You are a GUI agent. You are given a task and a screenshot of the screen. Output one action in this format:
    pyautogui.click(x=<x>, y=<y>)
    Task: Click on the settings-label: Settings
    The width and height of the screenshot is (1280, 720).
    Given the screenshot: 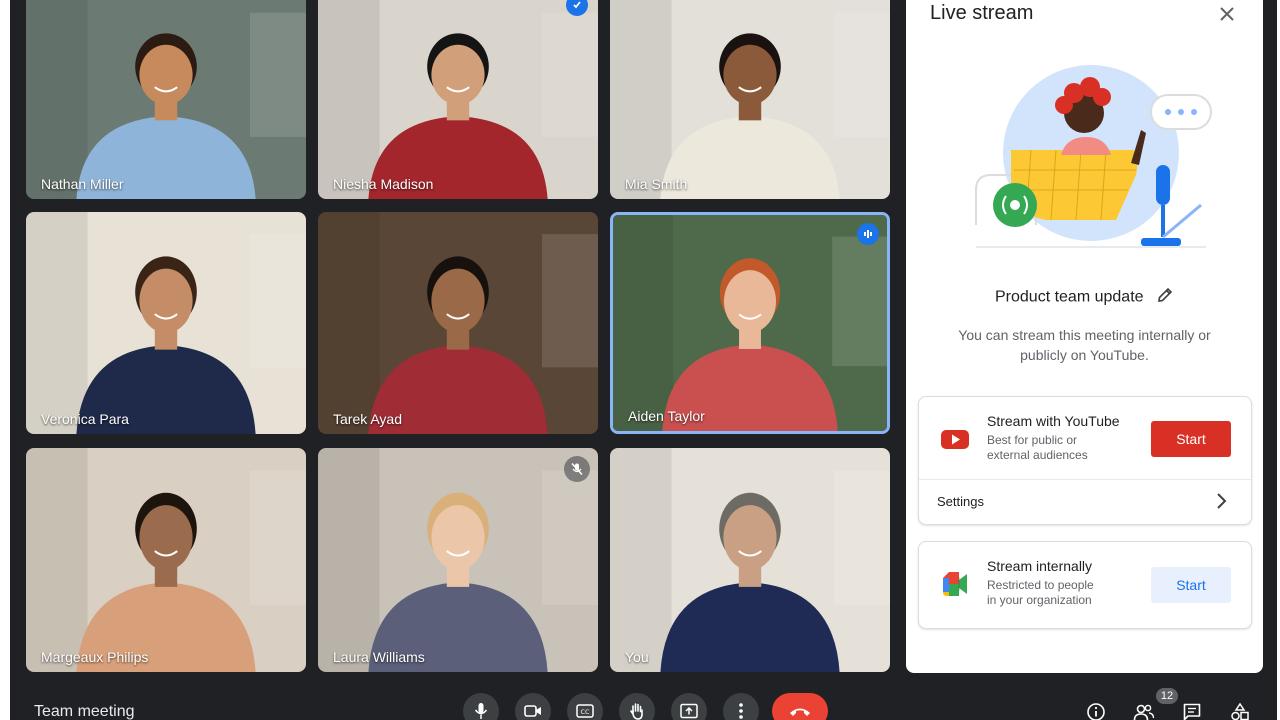 What is the action you would take?
    pyautogui.click(x=960, y=501)
    